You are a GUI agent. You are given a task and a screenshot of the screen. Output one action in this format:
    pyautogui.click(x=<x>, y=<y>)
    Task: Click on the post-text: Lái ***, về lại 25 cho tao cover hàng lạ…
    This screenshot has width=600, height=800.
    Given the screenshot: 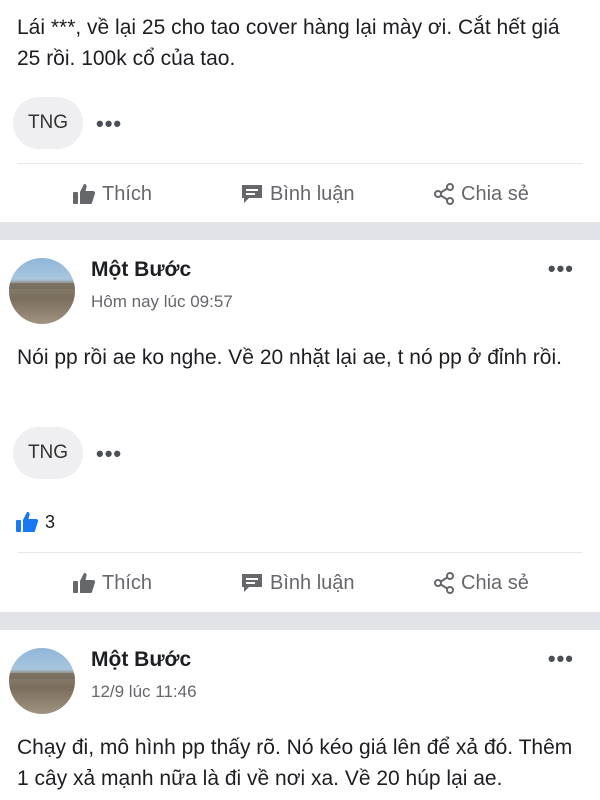 What is the action you would take?
    pyautogui.click(x=288, y=43)
    